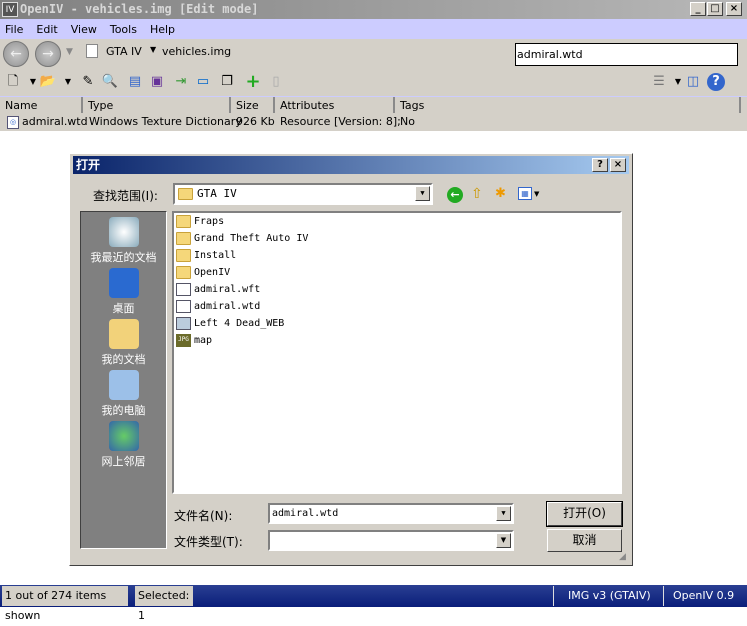  What do you see at coordinates (600, 165) in the screenshot?
I see `dialog-help-button: ?` at bounding box center [600, 165].